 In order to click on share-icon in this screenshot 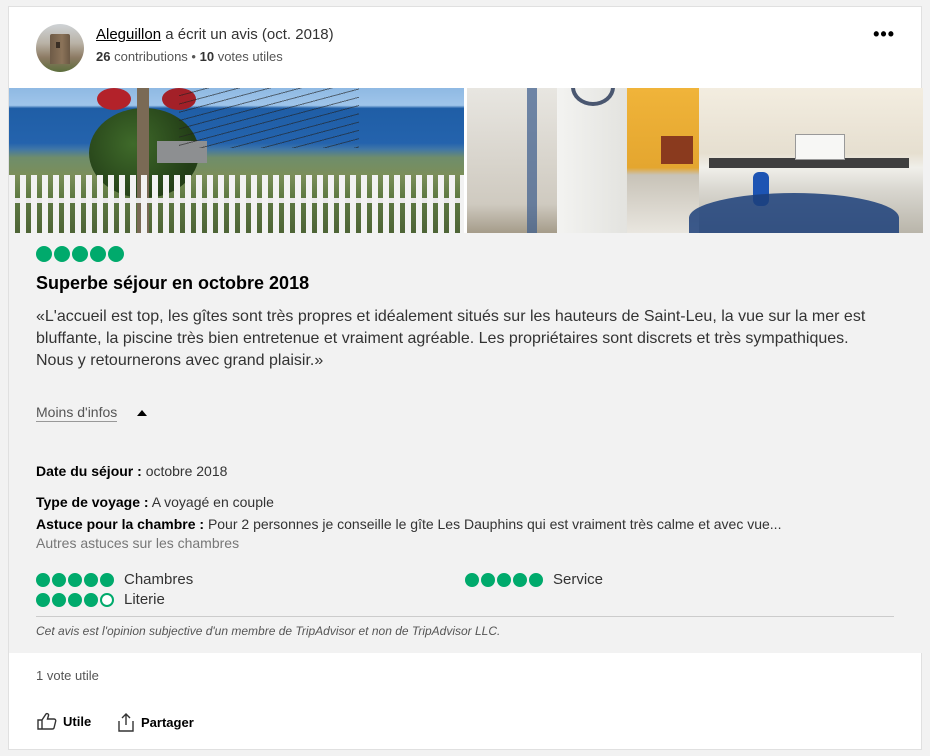, I will do `click(126, 722)`.